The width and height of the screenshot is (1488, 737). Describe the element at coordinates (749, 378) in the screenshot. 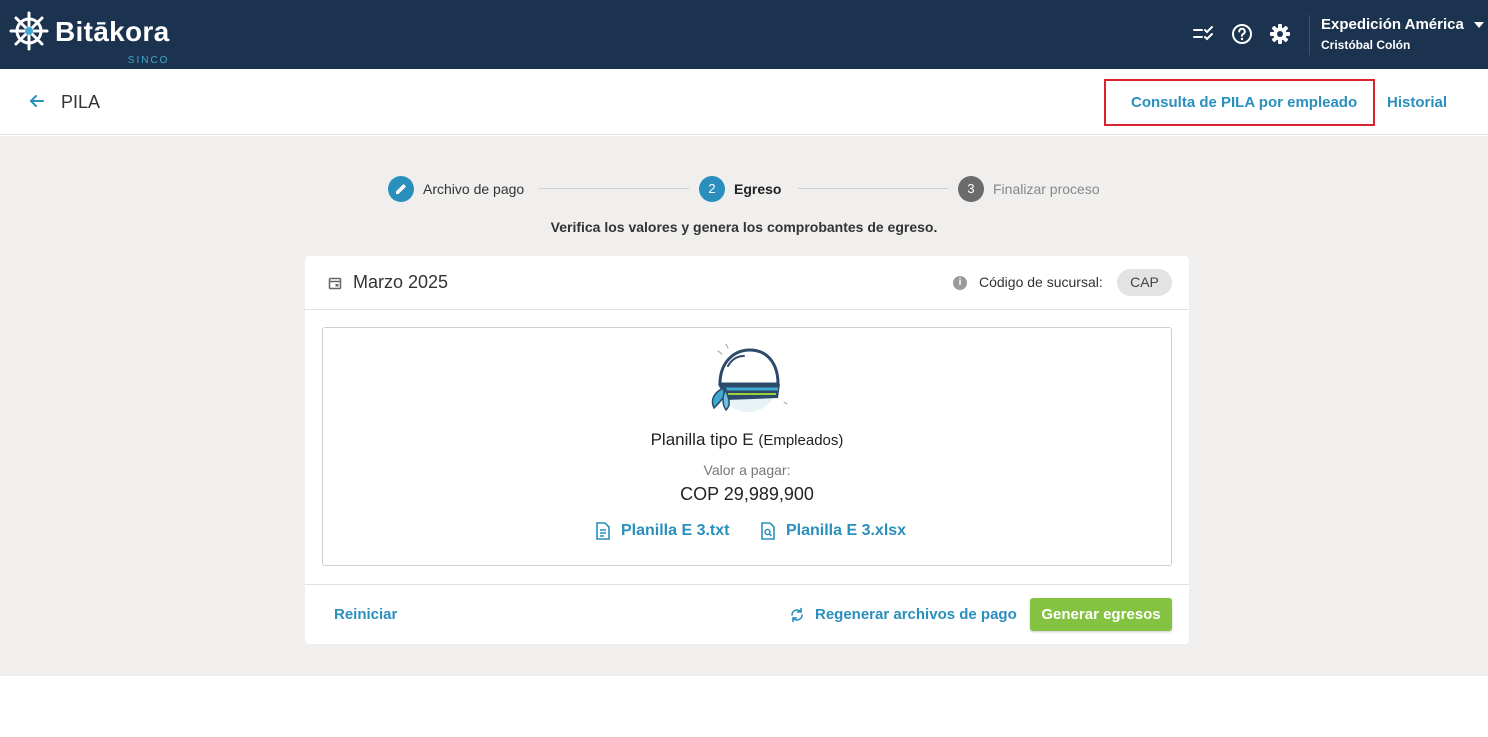

I see `sailor-hat-illustration` at that location.